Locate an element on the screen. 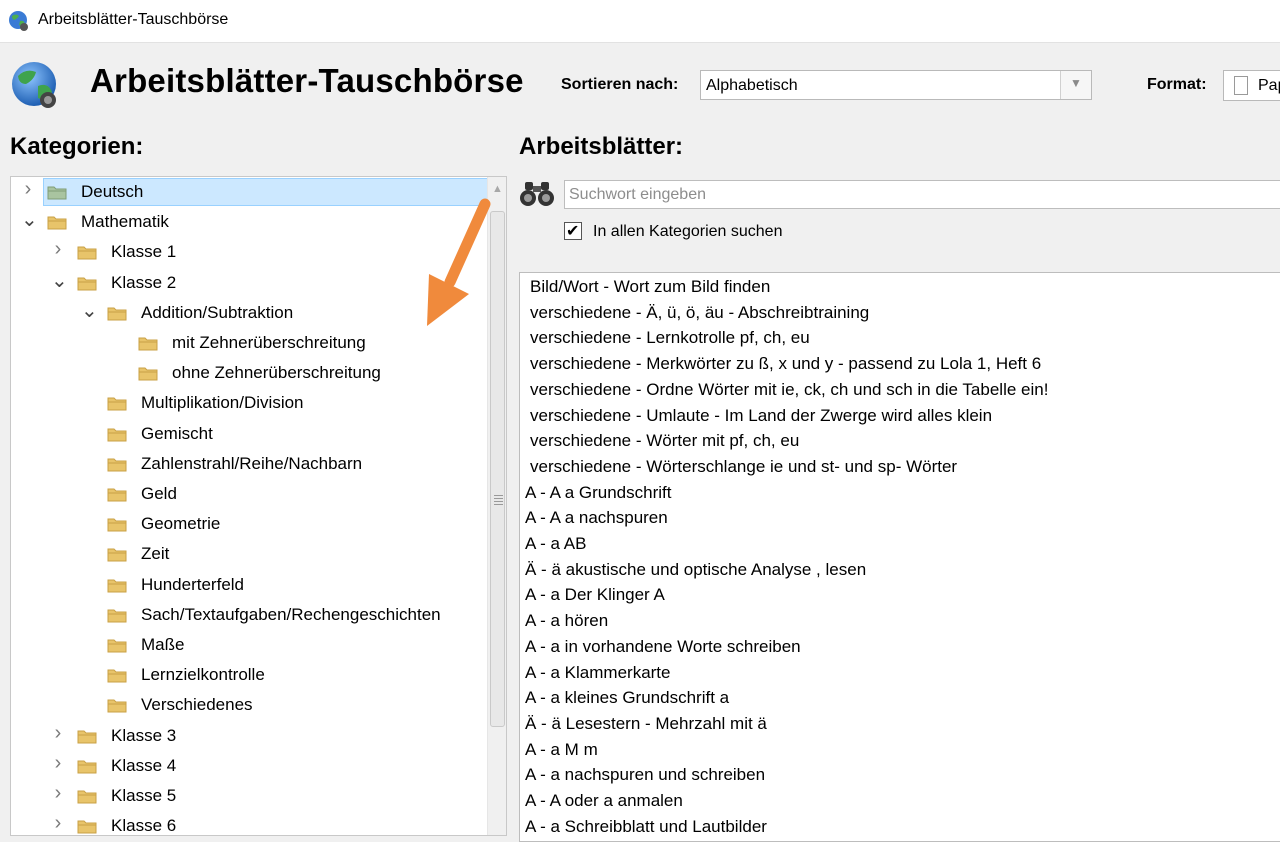 This screenshot has height=842, width=1280. tree-item-label: Hunderterfeld is located at coordinates (193, 584).